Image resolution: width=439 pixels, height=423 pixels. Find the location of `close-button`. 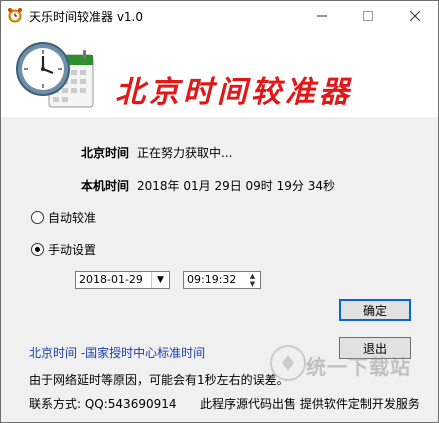

close-button is located at coordinates (415, 16).